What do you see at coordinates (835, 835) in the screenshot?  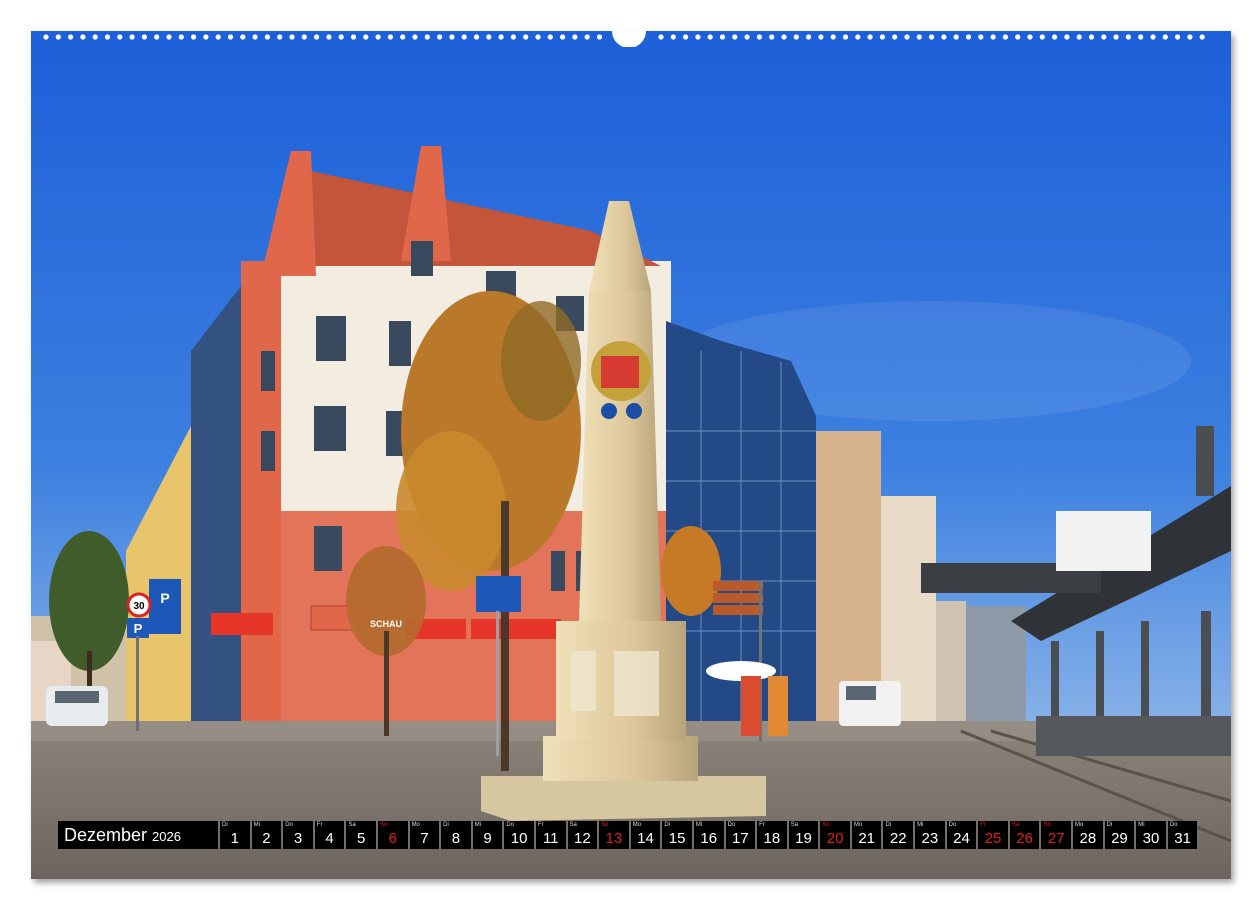 I see `day-cell: So 20` at bounding box center [835, 835].